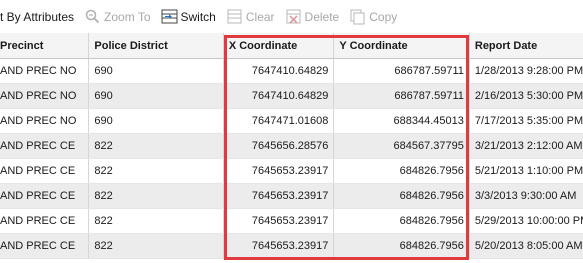 The width and height of the screenshot is (583, 263). I want to click on copy-selection-icon, so click(357, 17).